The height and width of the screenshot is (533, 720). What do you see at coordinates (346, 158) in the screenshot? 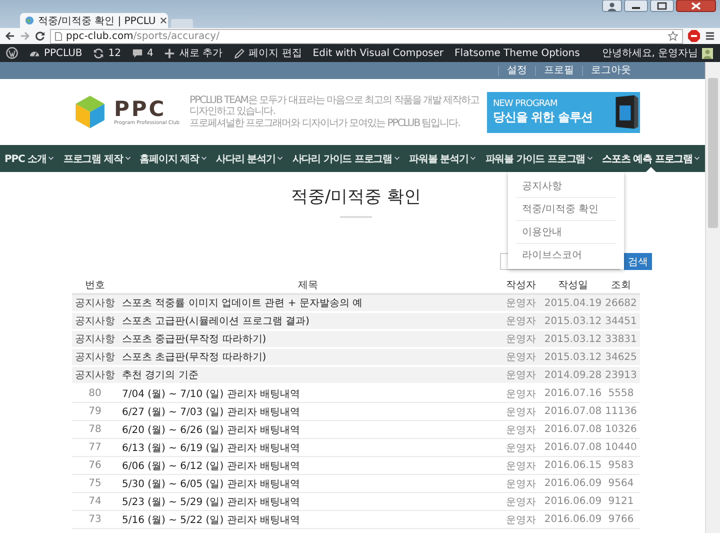
I see `nav-item: 사다리 가이드 프로그램` at bounding box center [346, 158].